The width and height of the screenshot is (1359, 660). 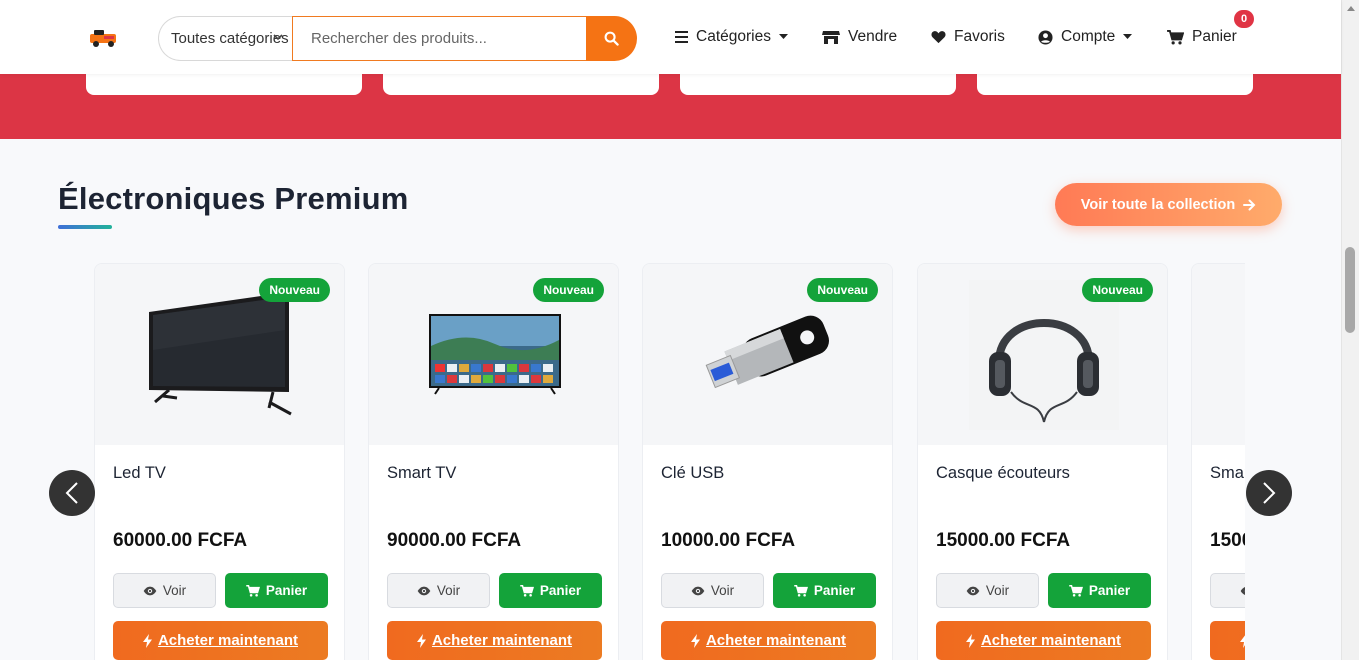 I want to click on nav-categories-label: Catégories, so click(x=733, y=36).